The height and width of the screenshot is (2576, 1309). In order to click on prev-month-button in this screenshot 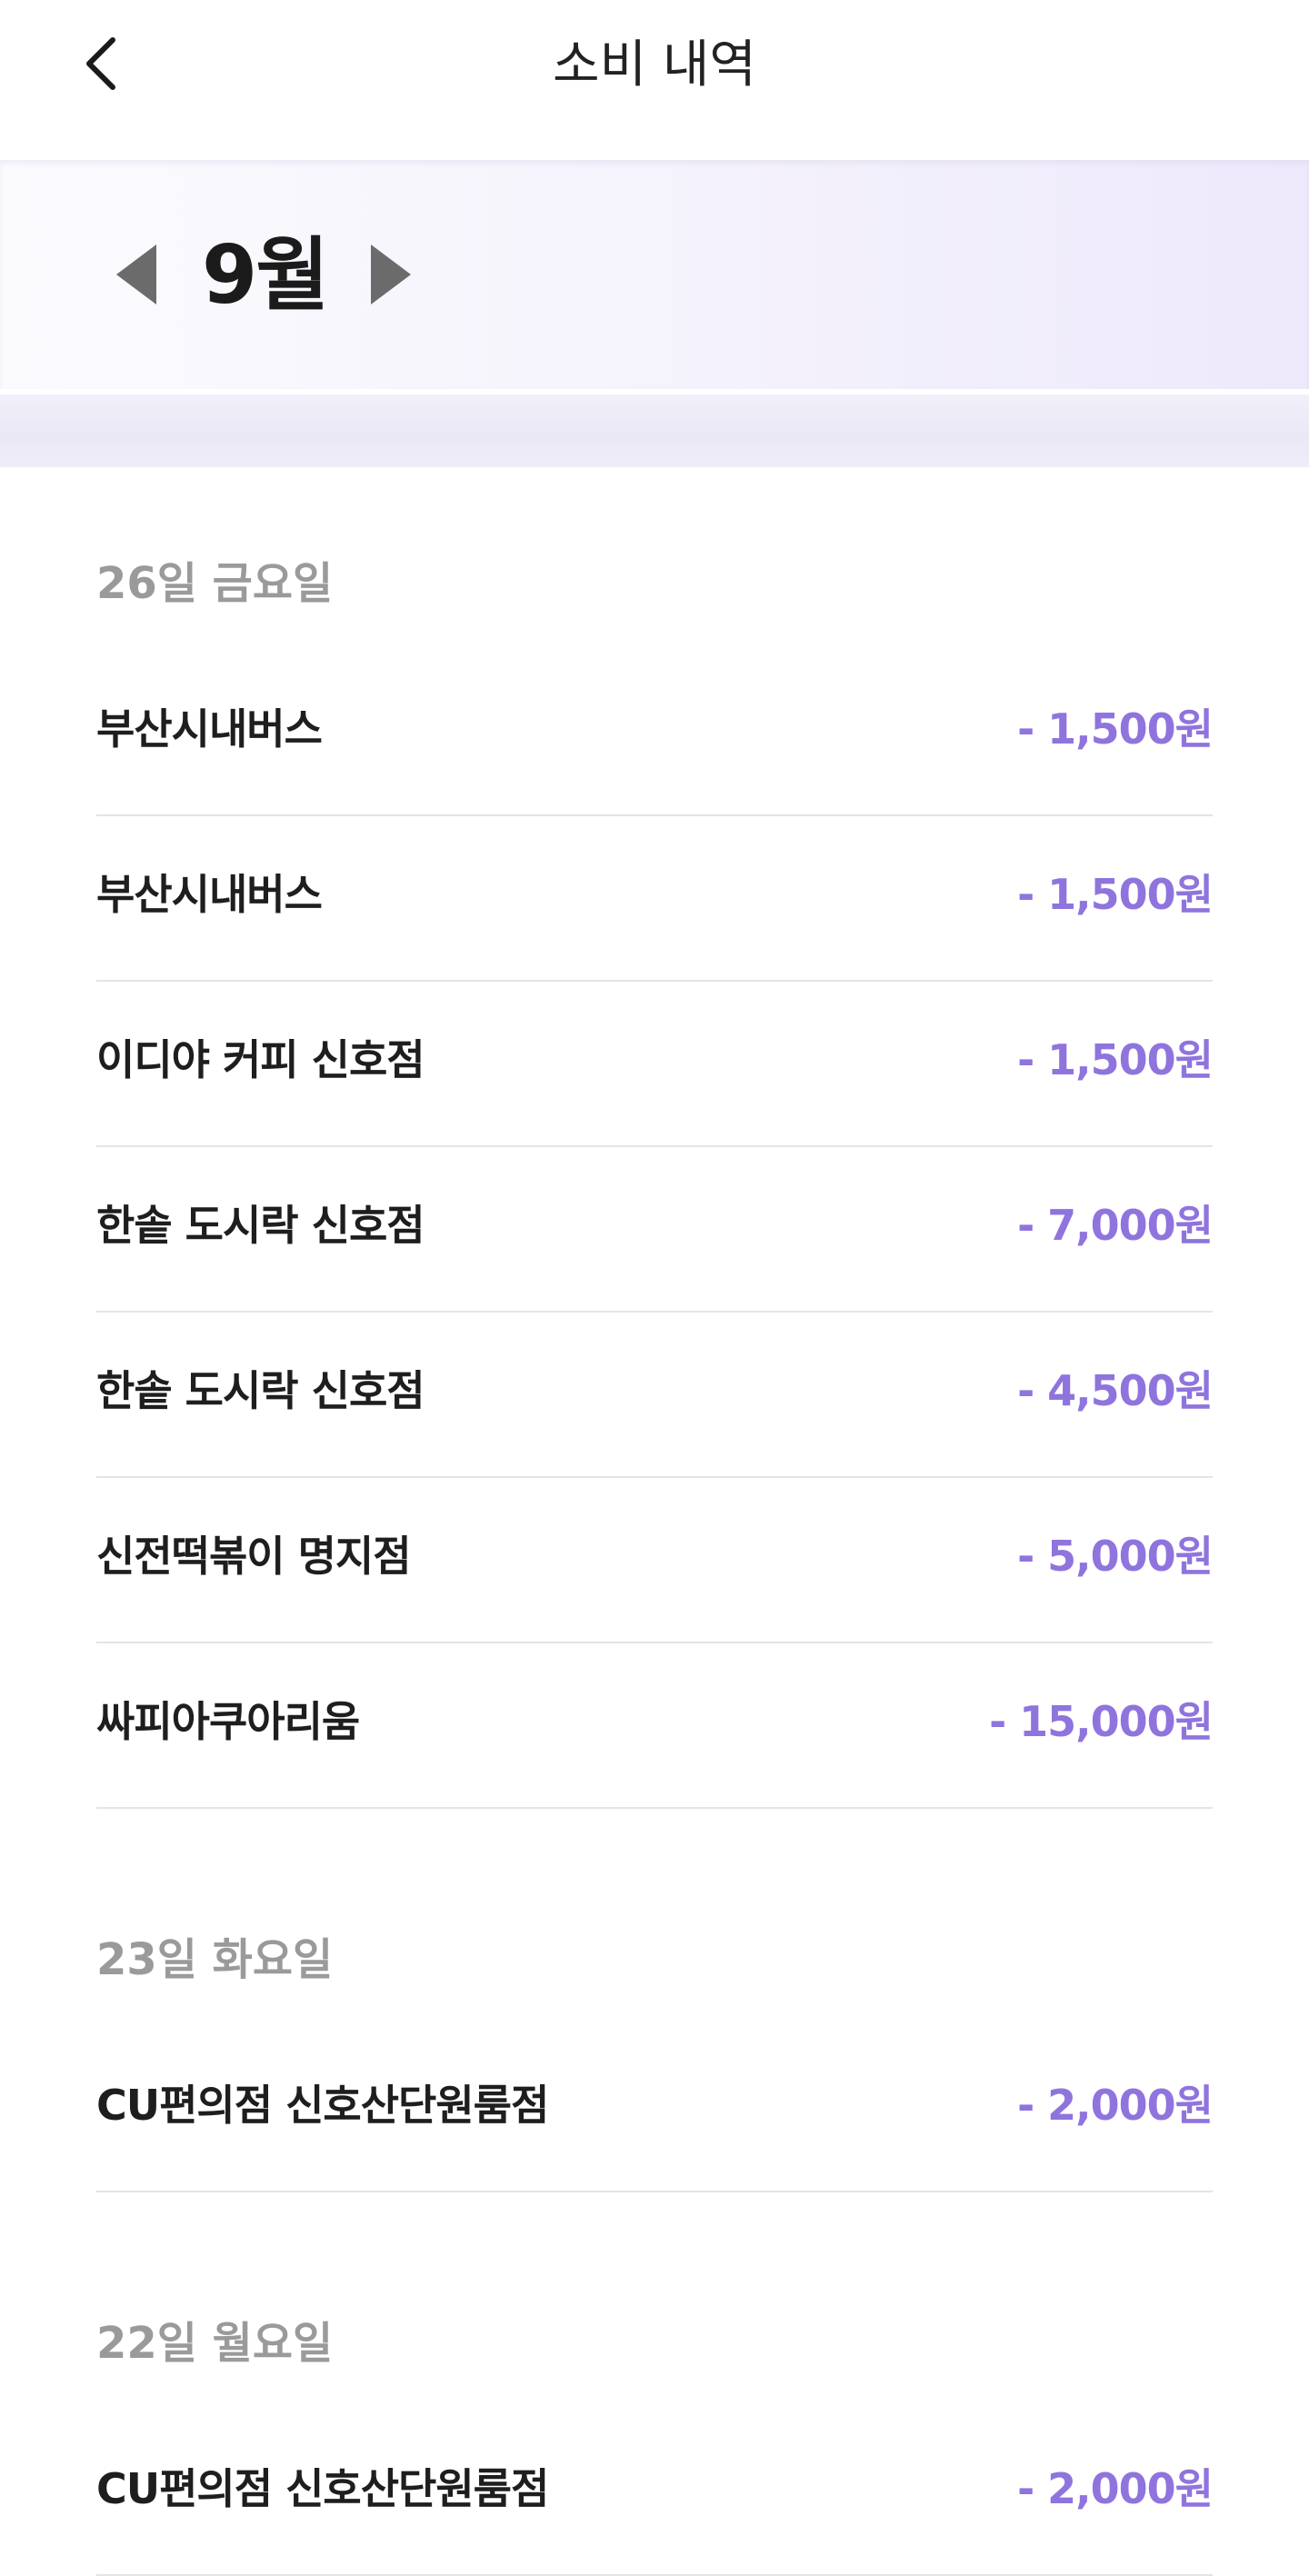, I will do `click(136, 274)`.